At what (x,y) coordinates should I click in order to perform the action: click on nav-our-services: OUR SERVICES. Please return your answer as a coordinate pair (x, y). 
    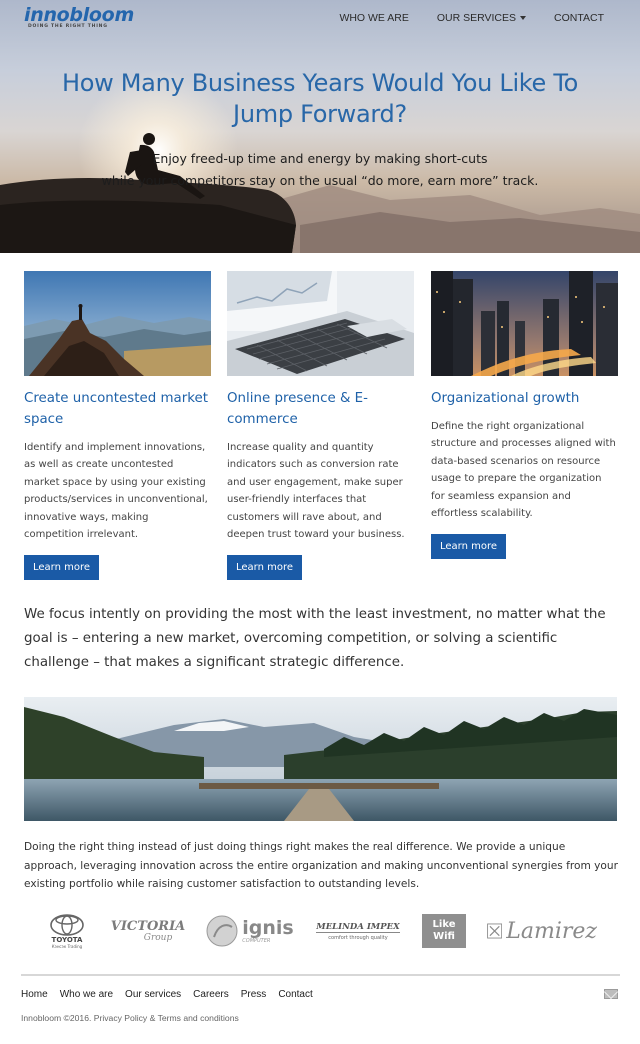
    Looking at the image, I should click on (481, 18).